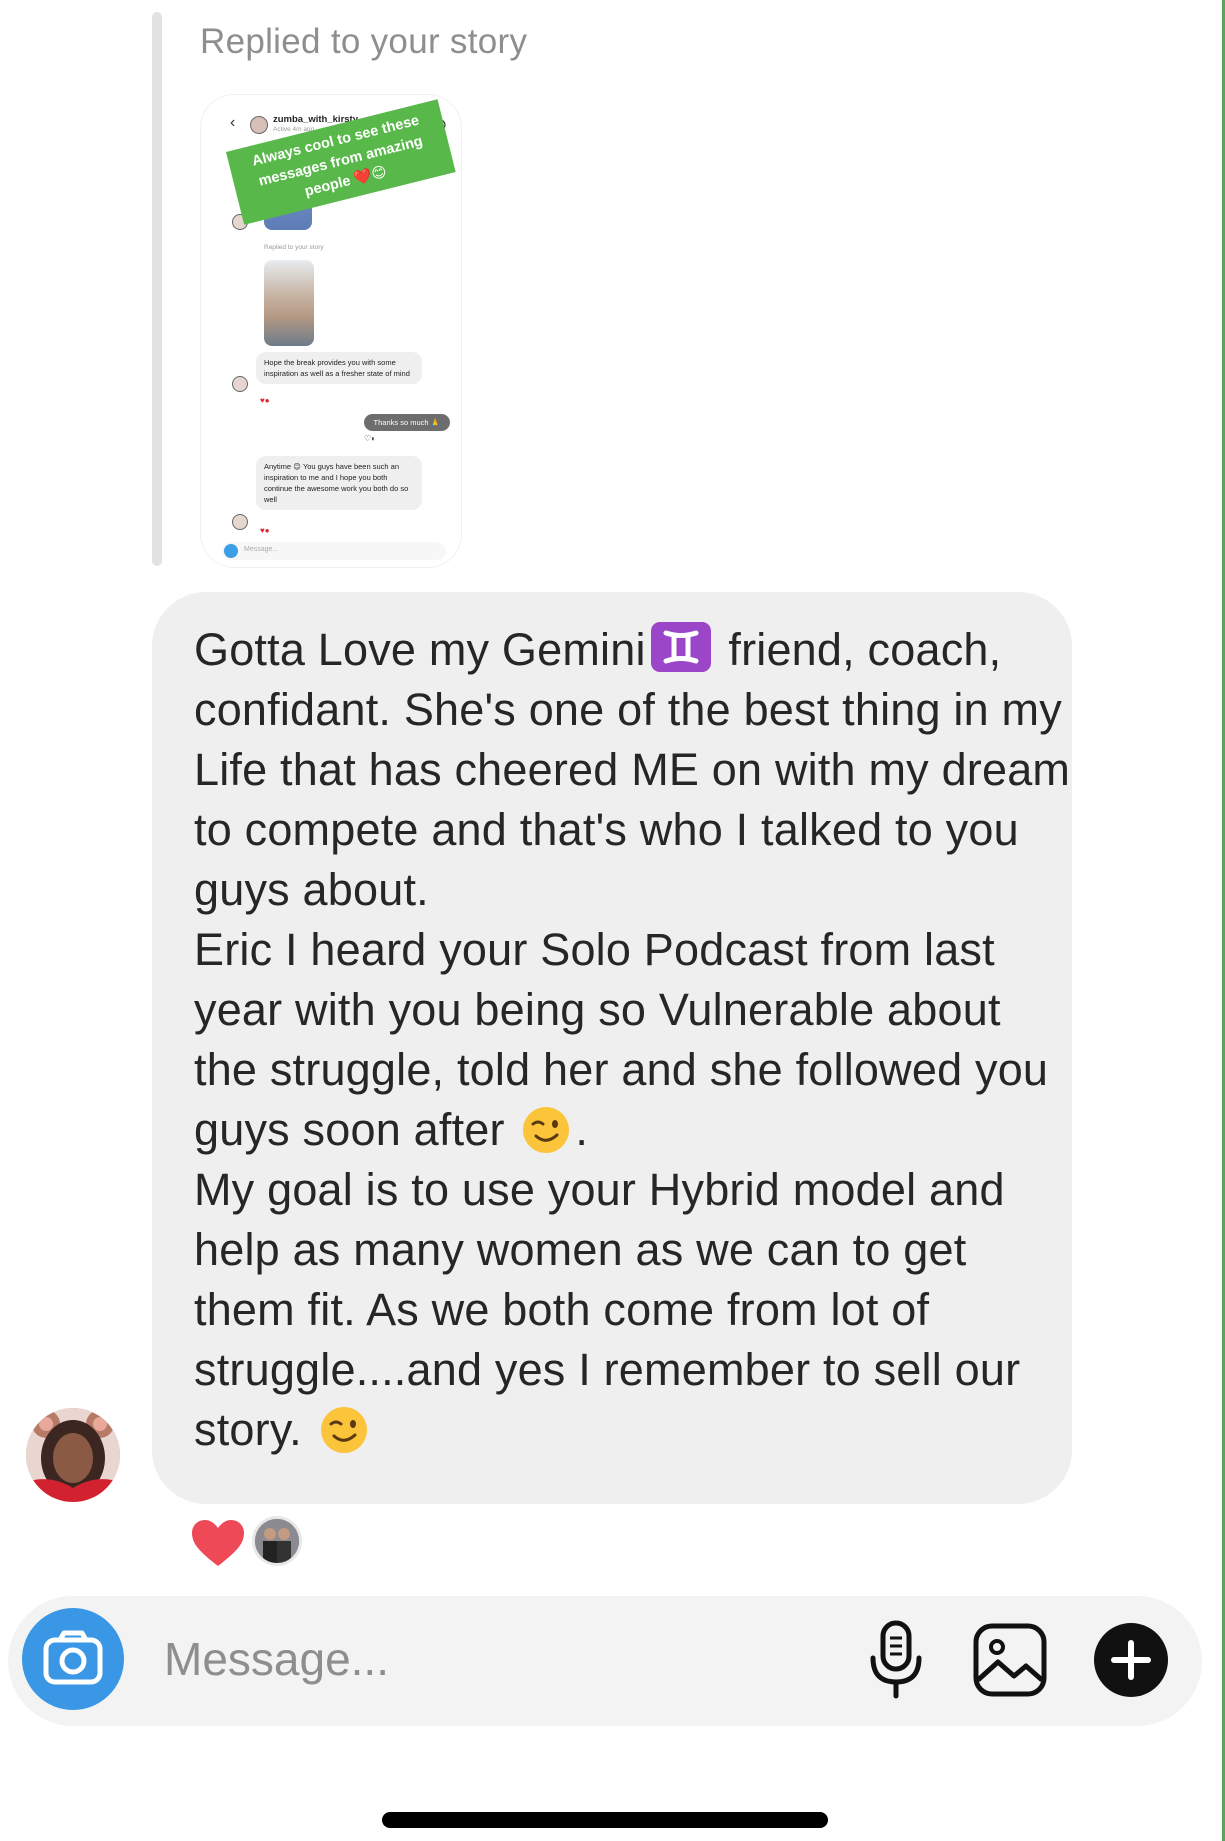  I want to click on story-camera-icon, so click(231, 551).